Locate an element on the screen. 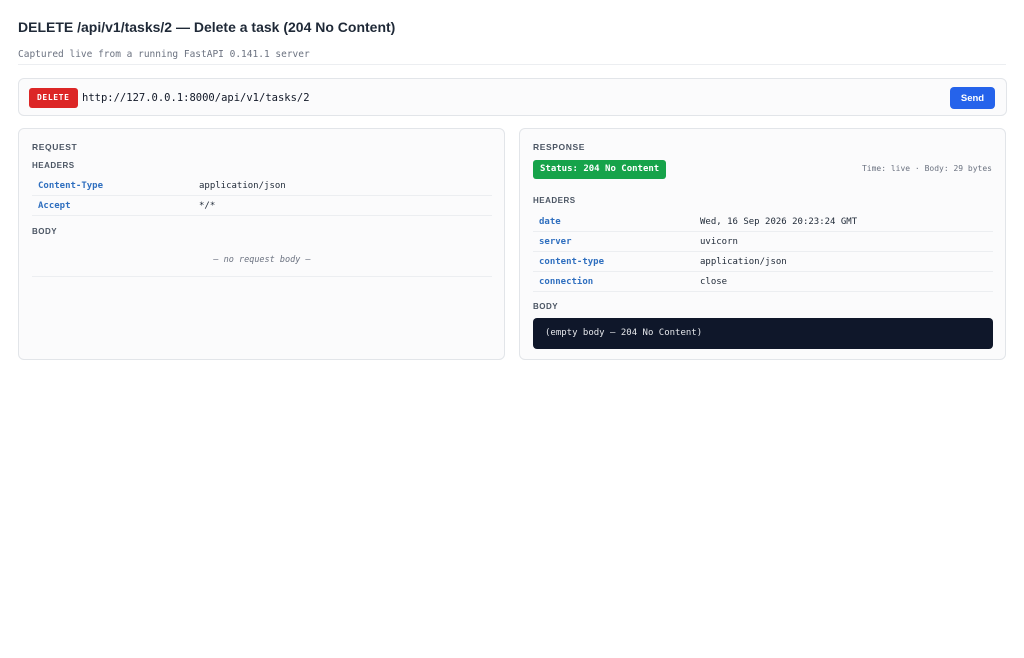 The width and height of the screenshot is (1024, 658). response-body-code: (empty body — 204 No Content) is located at coordinates (763, 333).